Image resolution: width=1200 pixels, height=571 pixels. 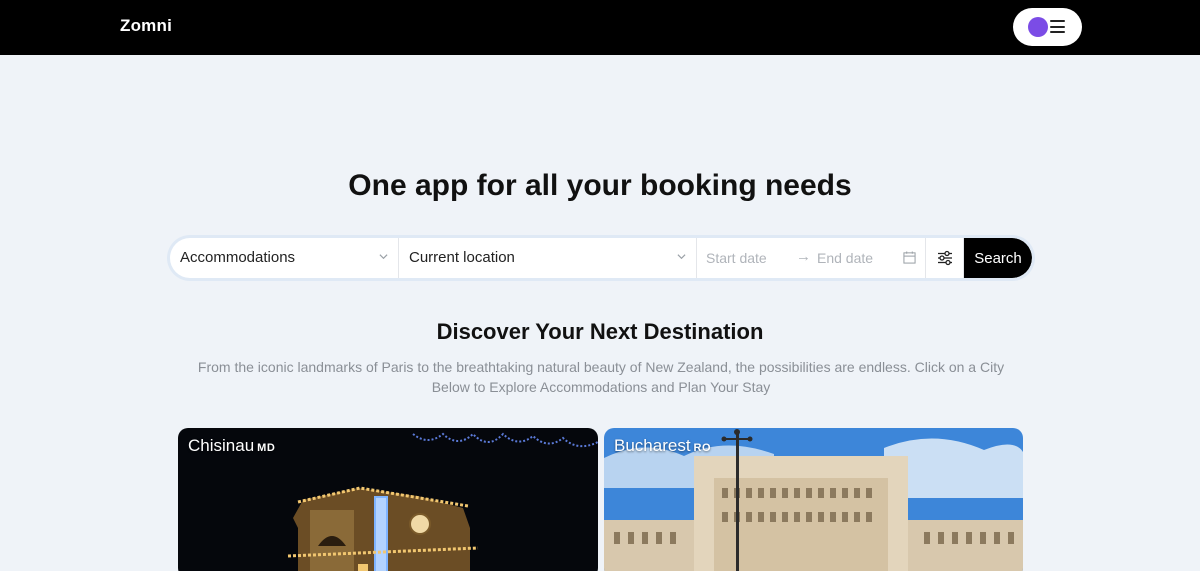 What do you see at coordinates (266, 448) in the screenshot?
I see `country-code: MD` at bounding box center [266, 448].